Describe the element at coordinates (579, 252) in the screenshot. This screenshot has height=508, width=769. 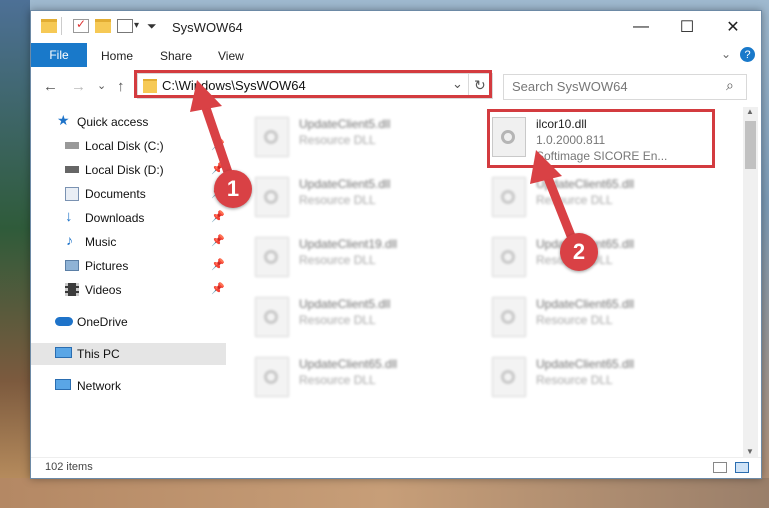
I see `annotation-badge-2: 2` at that location.